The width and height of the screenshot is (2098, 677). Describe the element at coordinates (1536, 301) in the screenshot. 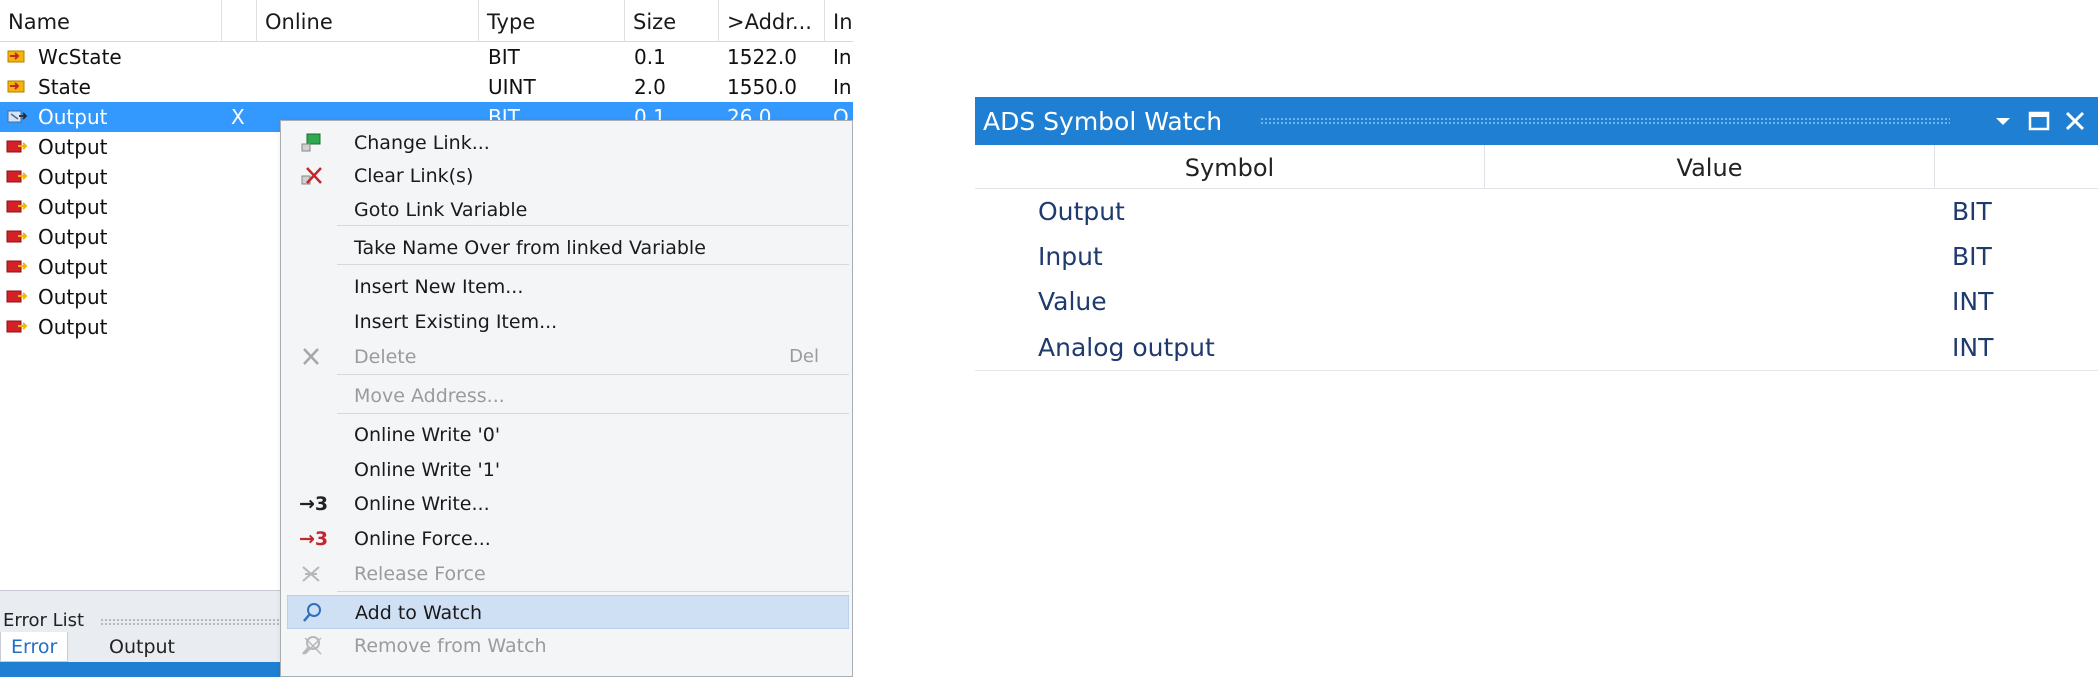

I see `watch-row: Value INT` at that location.